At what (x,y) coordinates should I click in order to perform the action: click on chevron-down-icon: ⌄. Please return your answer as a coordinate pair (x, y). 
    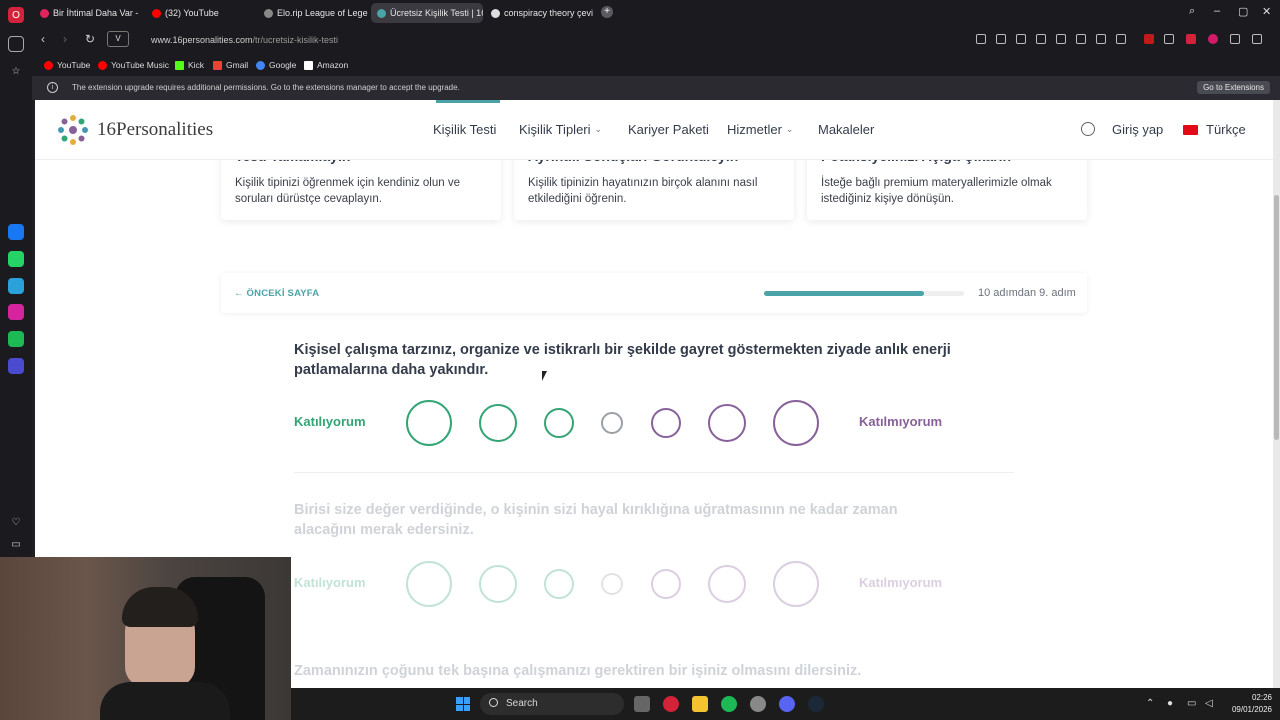
    Looking at the image, I should click on (598, 129).